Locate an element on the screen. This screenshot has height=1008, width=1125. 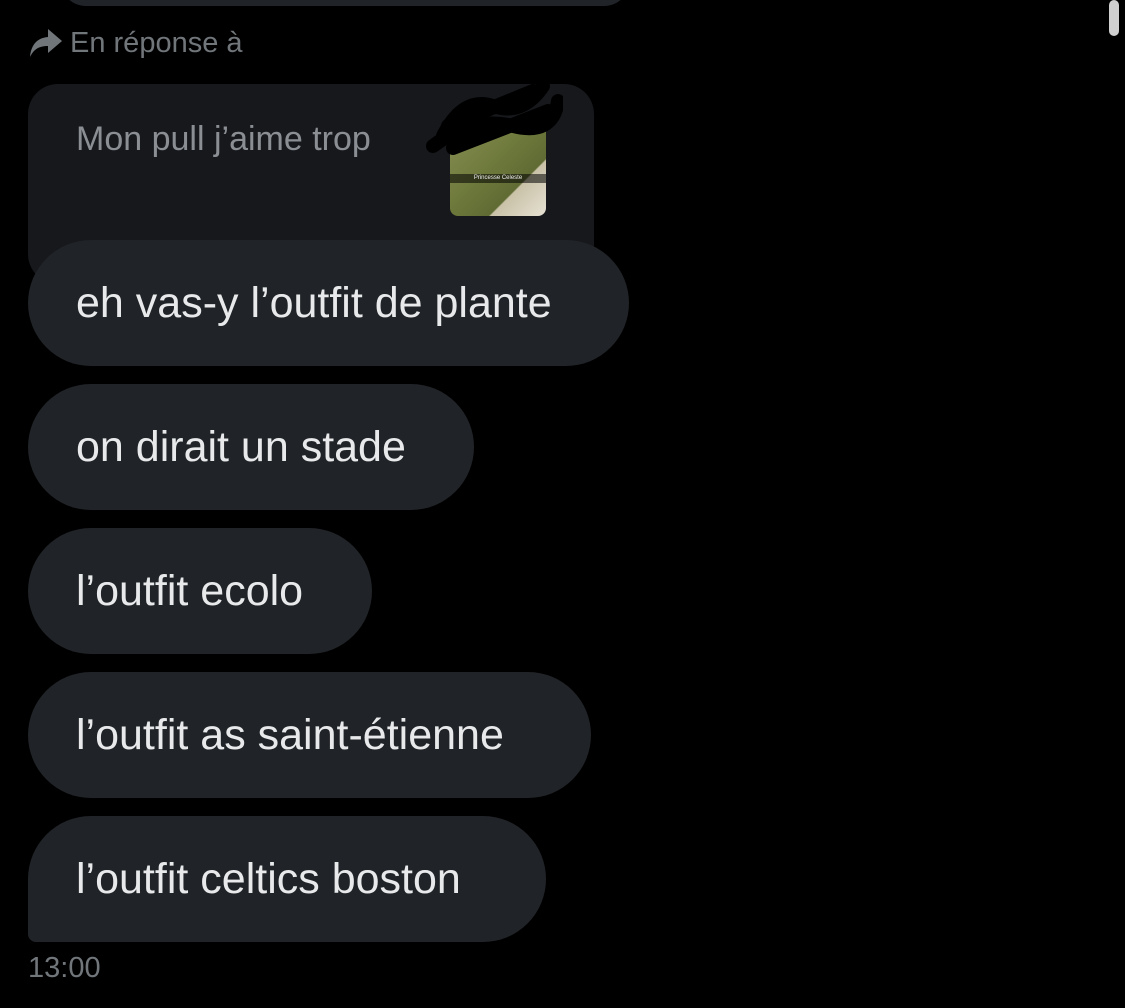
message-bubble: eh vas-y l’outfit de plante is located at coordinates (328, 303).